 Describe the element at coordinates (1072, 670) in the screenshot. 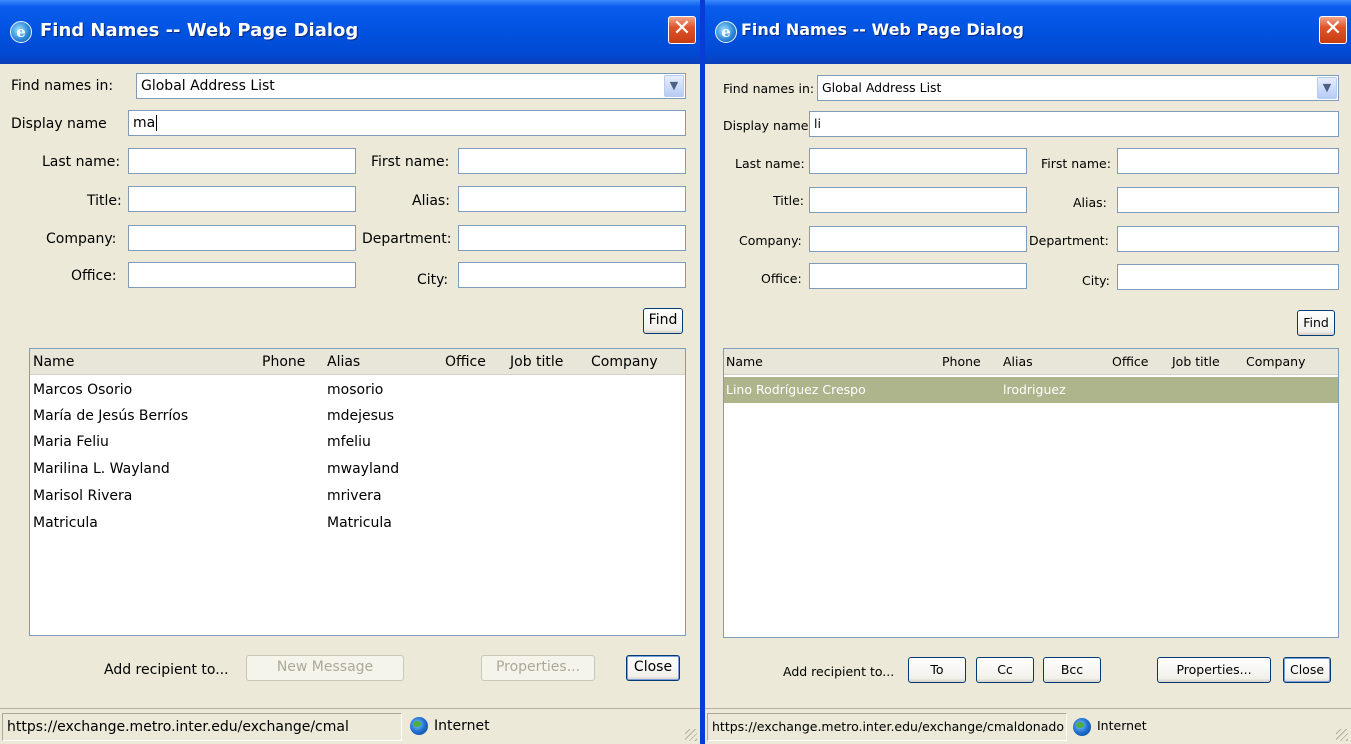

I see `bcc-button: Bcc` at that location.